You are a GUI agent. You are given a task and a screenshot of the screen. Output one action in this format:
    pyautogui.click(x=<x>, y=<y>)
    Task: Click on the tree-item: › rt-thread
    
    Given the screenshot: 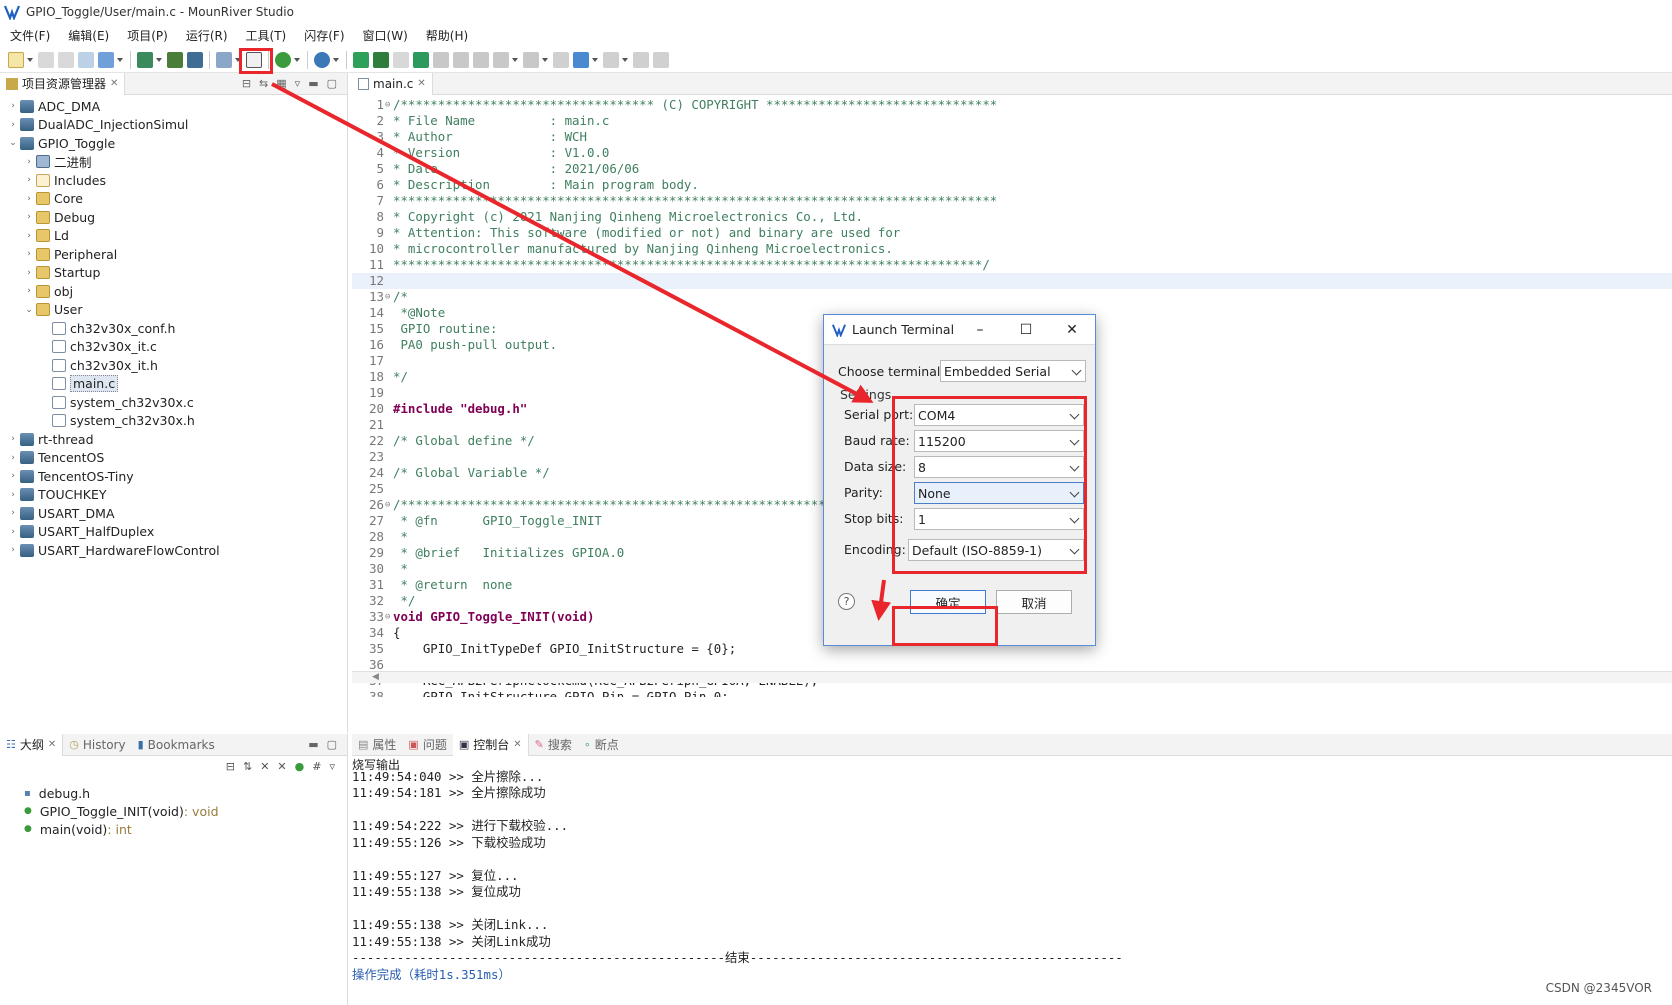 What is the action you would take?
    pyautogui.click(x=173, y=439)
    